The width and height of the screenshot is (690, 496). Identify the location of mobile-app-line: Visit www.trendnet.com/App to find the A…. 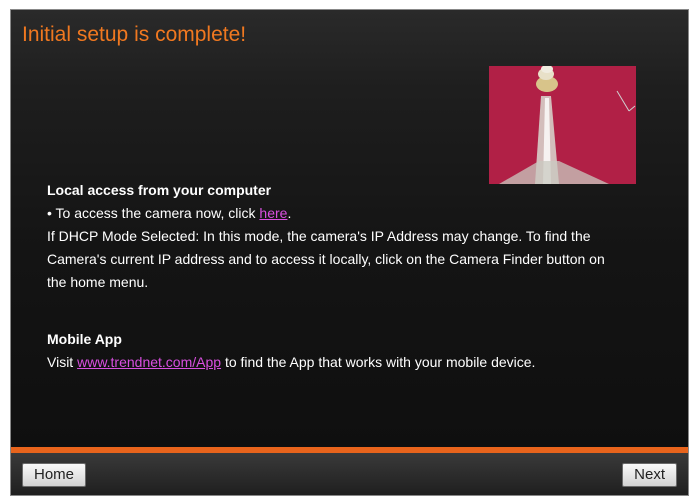
(347, 362).